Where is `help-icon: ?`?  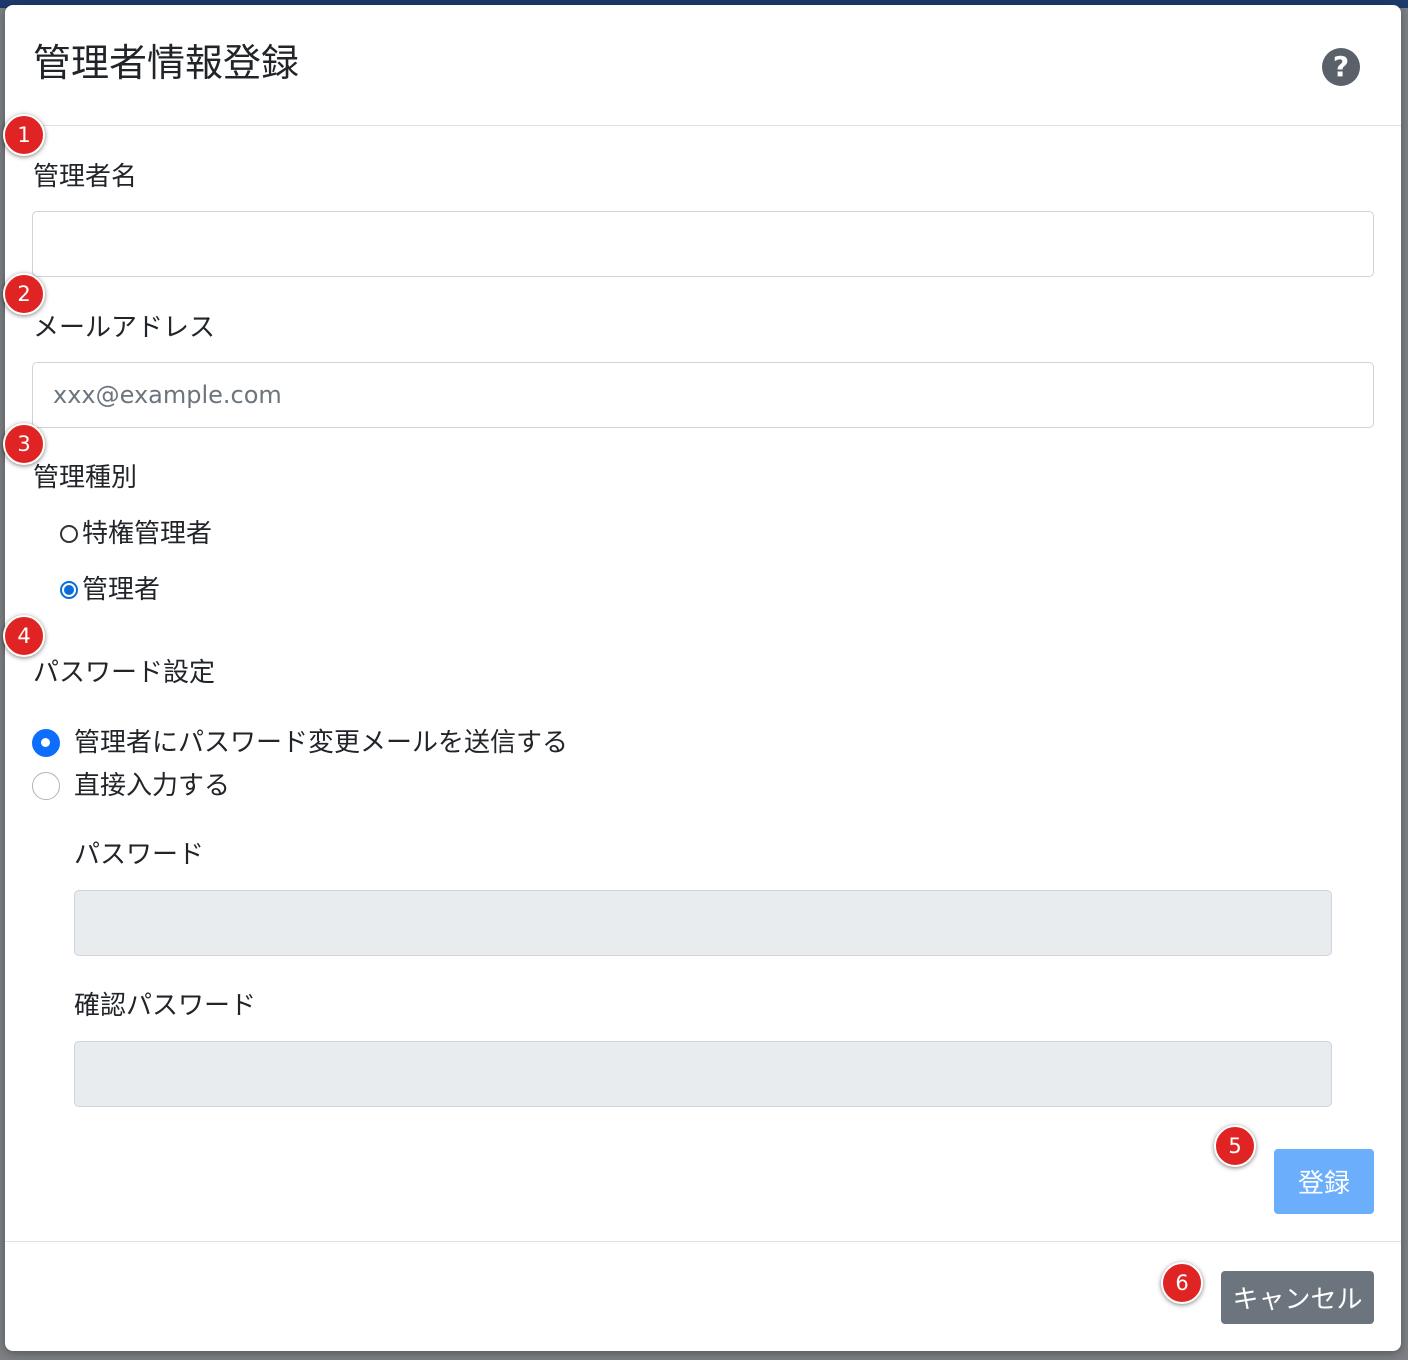 help-icon: ? is located at coordinates (1341, 67).